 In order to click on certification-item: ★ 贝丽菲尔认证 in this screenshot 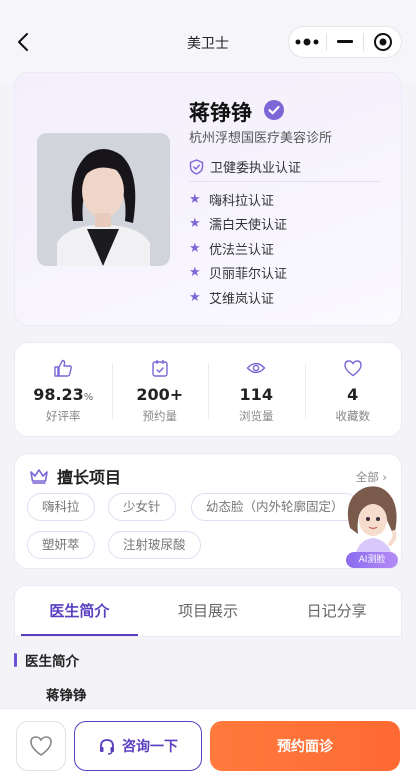, I will do `click(238, 273)`.